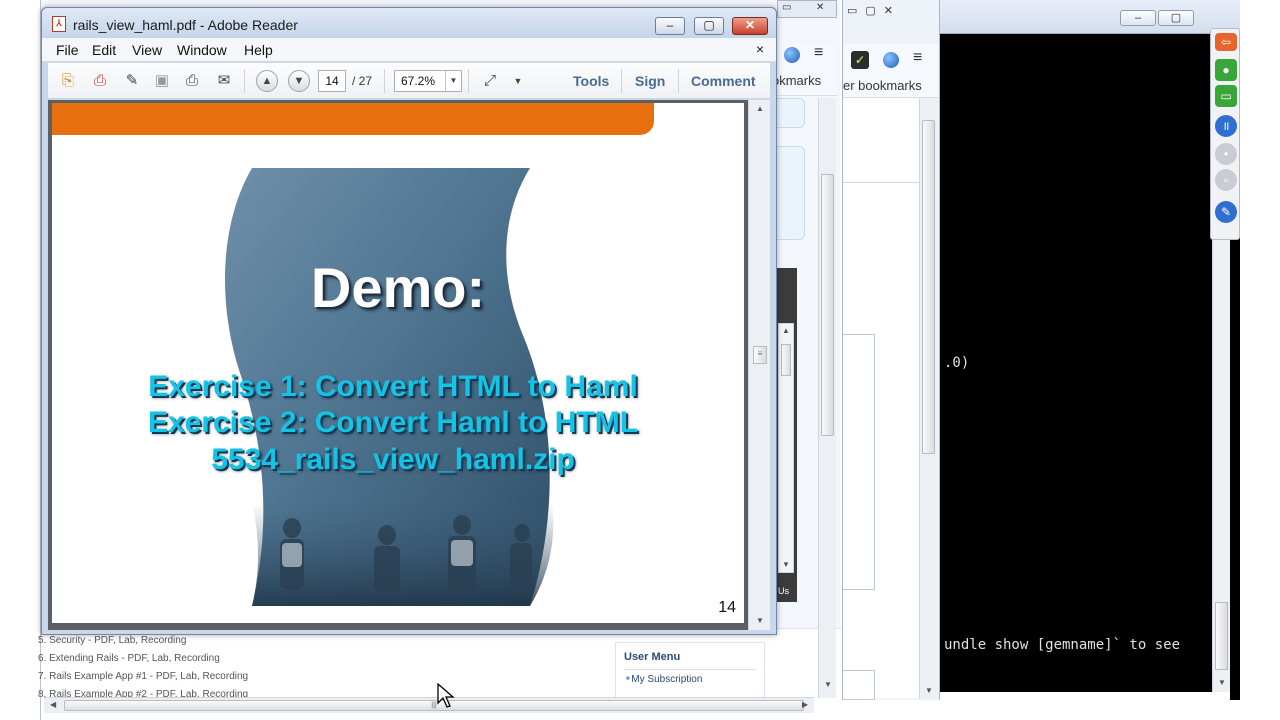  What do you see at coordinates (759, 365) in the screenshot?
I see `document-vertical-scrollbar: ▲ ≡ ▼` at bounding box center [759, 365].